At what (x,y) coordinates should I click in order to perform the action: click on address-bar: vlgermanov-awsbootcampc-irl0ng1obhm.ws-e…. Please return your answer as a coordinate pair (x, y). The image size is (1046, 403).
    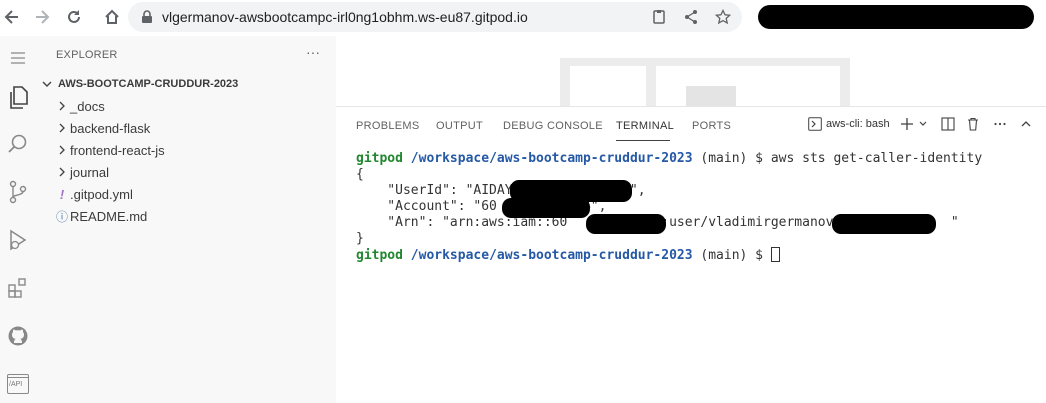
    Looking at the image, I should click on (435, 17).